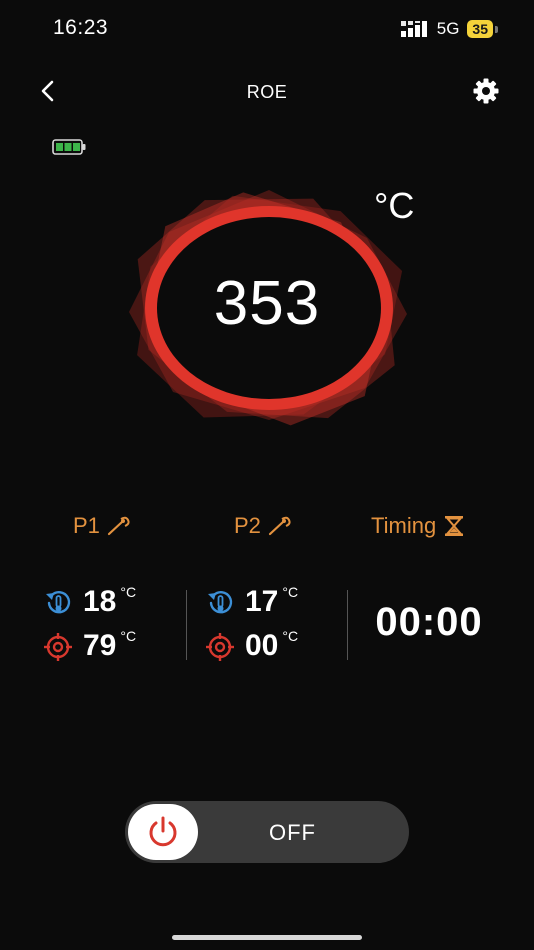 The height and width of the screenshot is (950, 534). Describe the element at coordinates (290, 592) in the screenshot. I see `probe-2-current-unit: °C` at that location.